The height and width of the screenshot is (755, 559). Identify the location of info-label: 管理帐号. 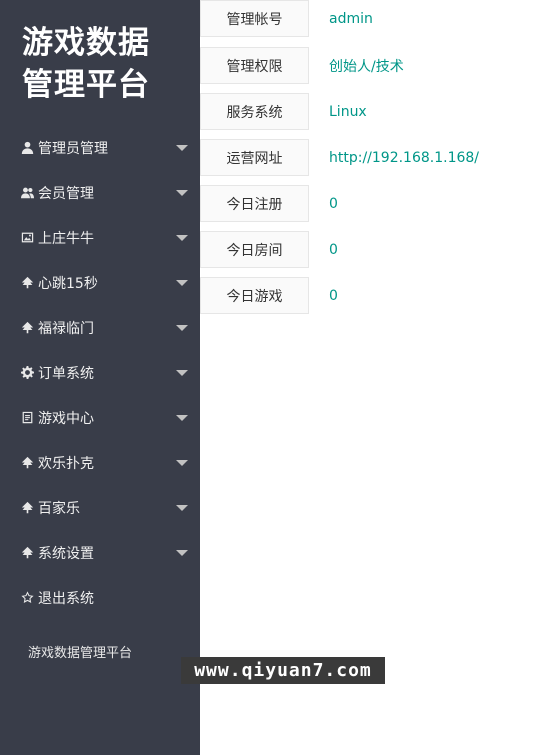
(254, 18).